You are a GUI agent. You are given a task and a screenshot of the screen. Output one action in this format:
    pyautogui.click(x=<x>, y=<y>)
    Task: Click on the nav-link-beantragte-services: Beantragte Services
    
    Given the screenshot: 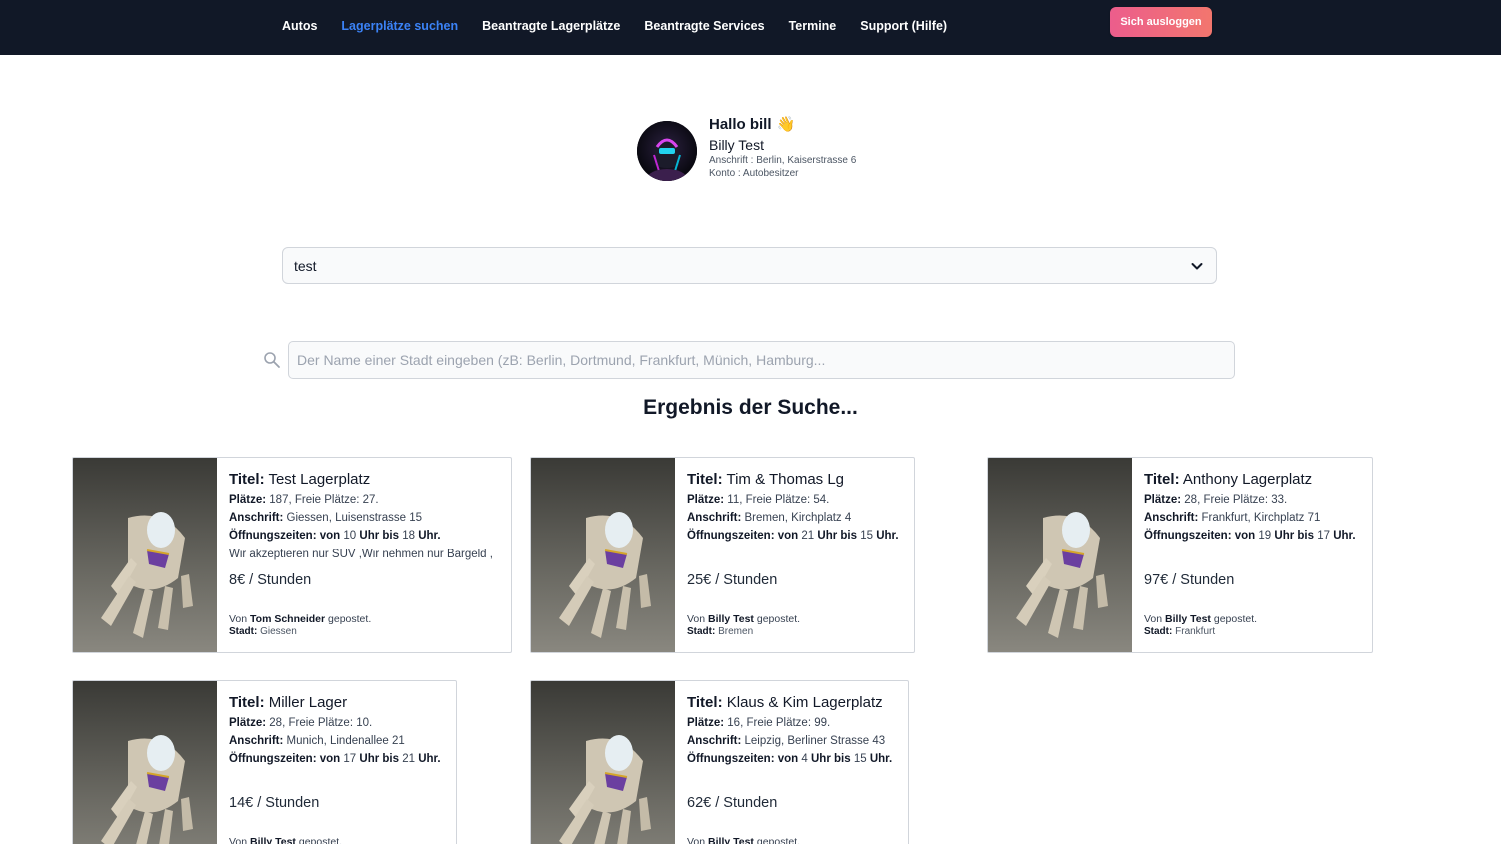 What is the action you would take?
    pyautogui.click(x=704, y=26)
    